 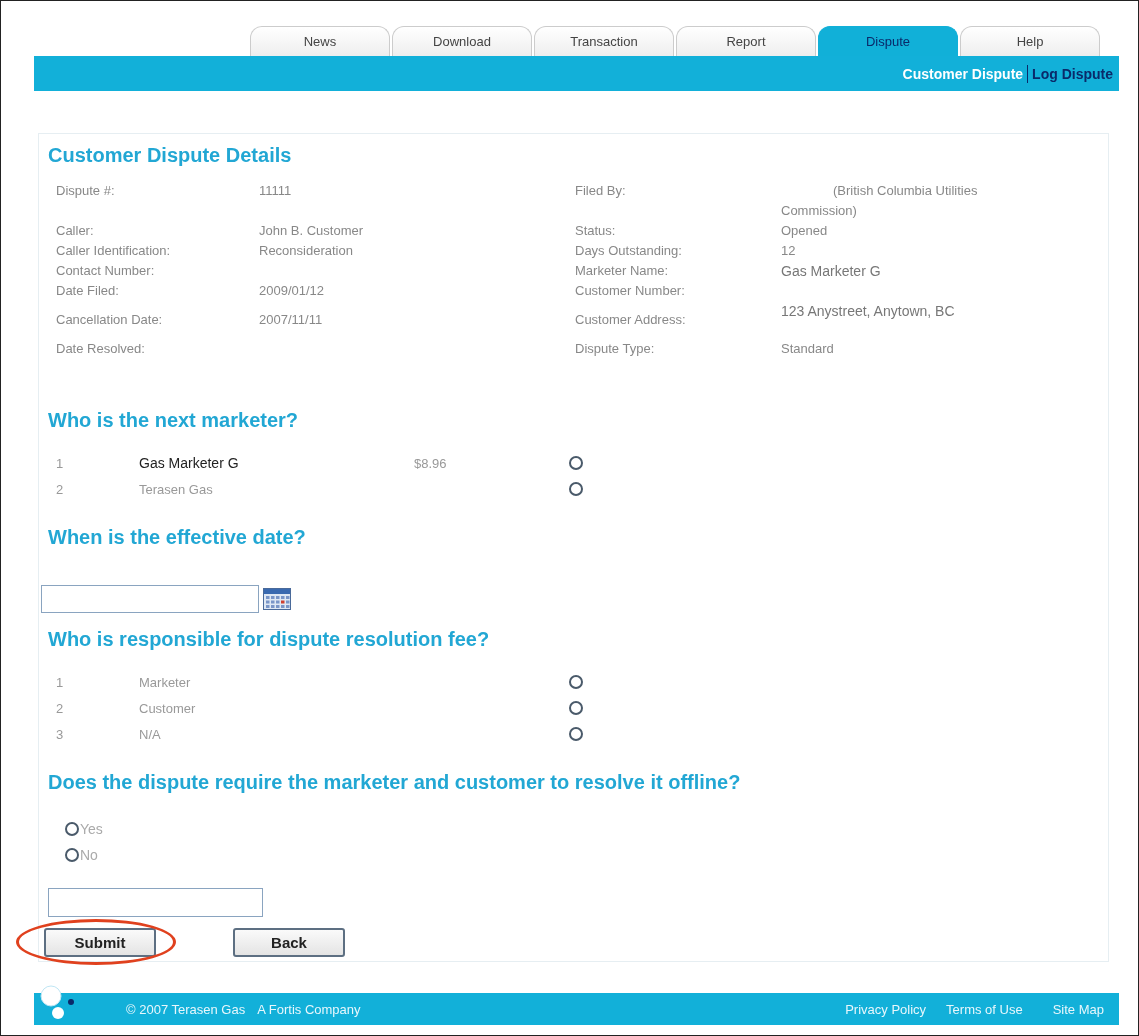 I want to click on option-label: No, so click(x=89, y=855).